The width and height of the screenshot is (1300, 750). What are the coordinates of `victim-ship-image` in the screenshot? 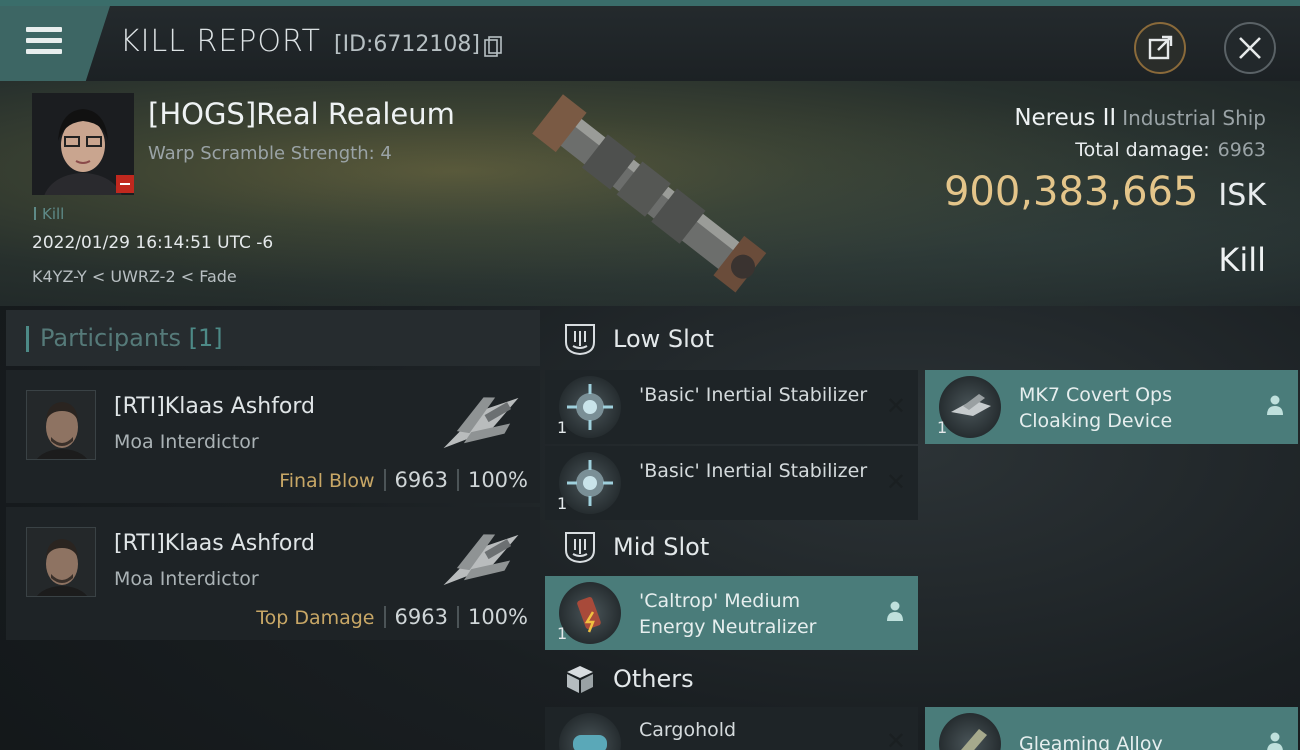 It's located at (649, 193).